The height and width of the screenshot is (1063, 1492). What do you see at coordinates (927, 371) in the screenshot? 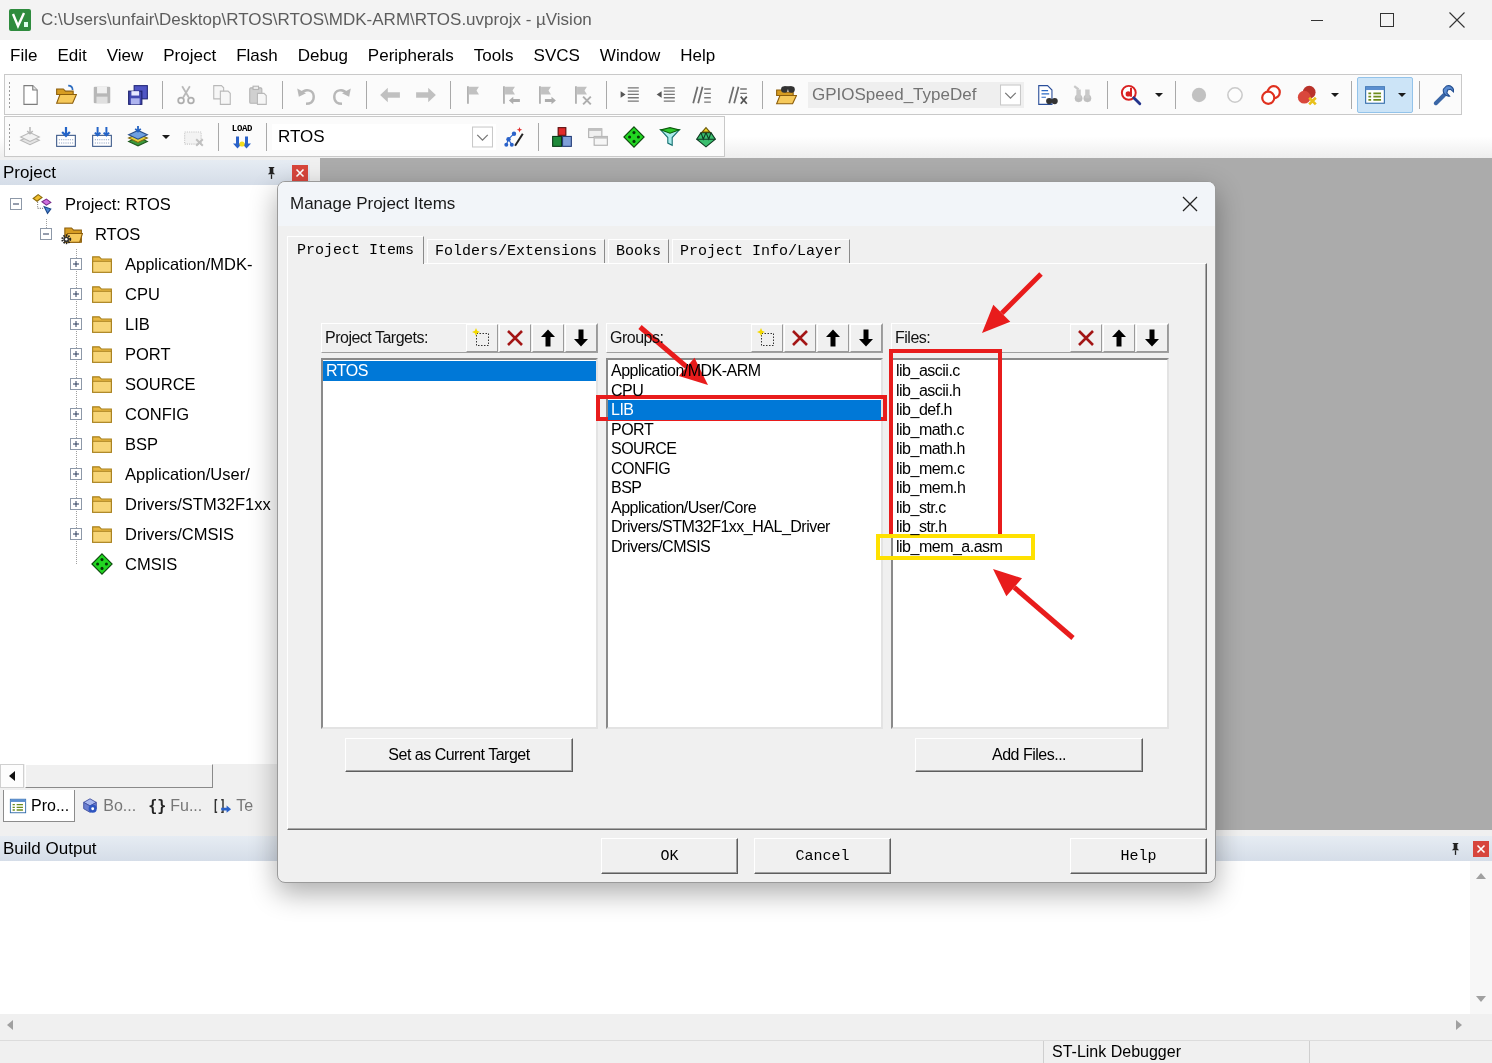
I see `list-item: lib_ascii.c` at bounding box center [927, 371].